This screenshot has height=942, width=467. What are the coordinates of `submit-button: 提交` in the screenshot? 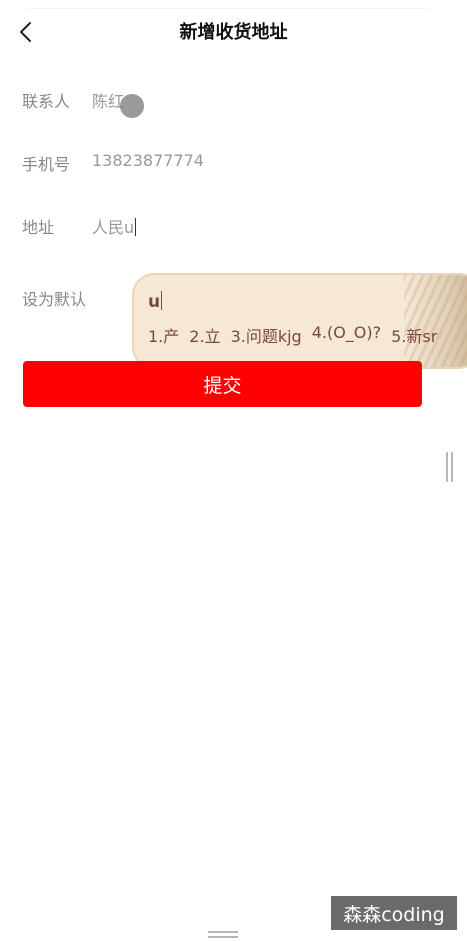 It's located at (222, 384).